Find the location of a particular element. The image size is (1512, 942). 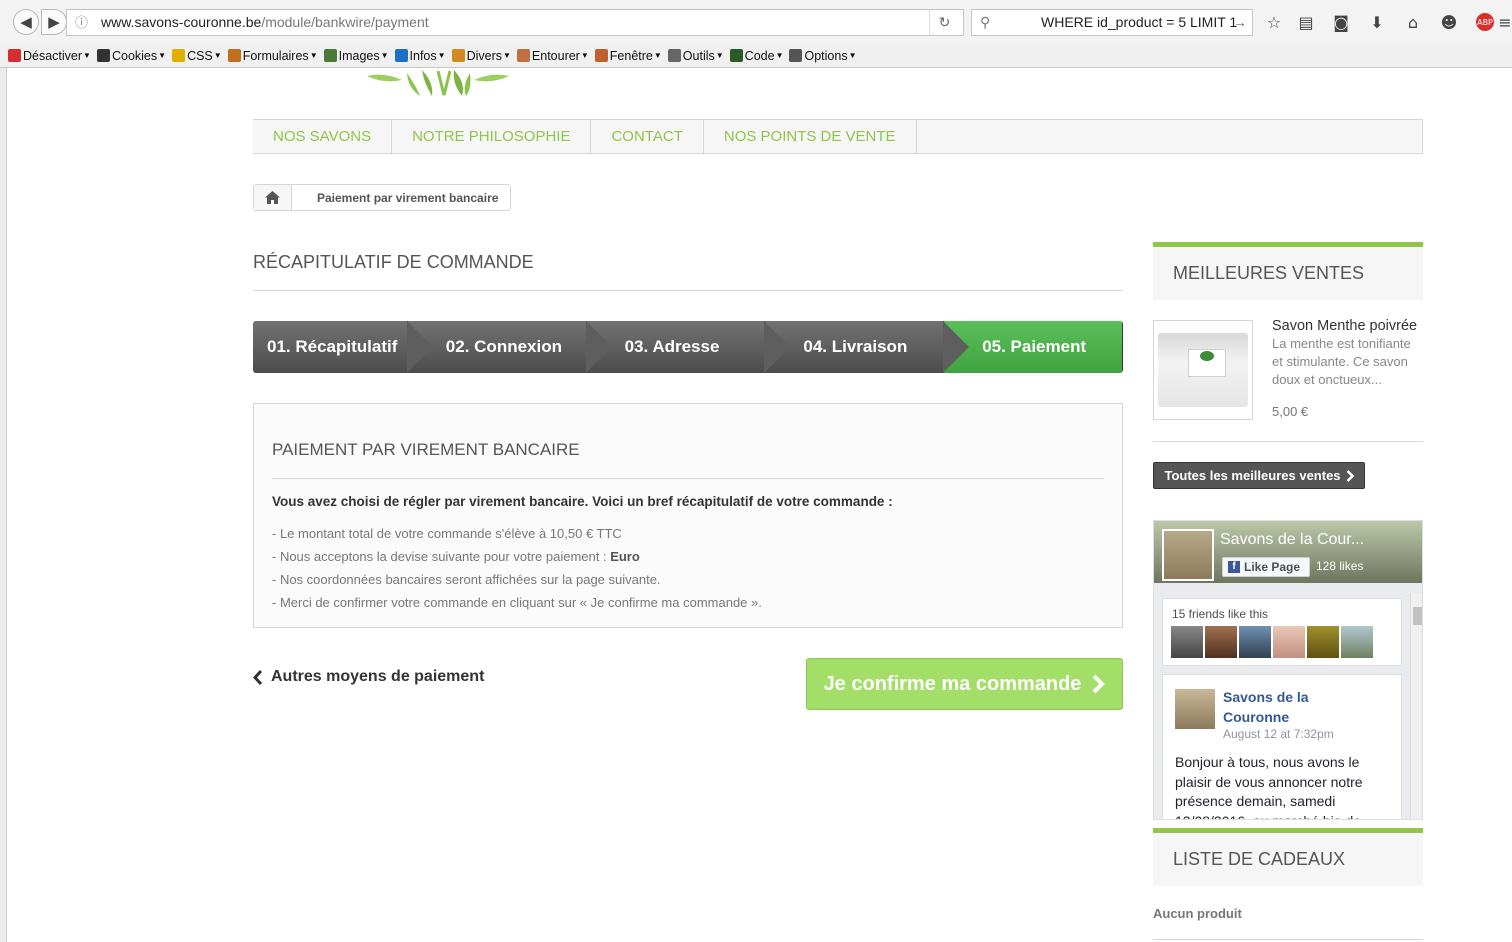

logo-leaves is located at coordinates (438, 83).